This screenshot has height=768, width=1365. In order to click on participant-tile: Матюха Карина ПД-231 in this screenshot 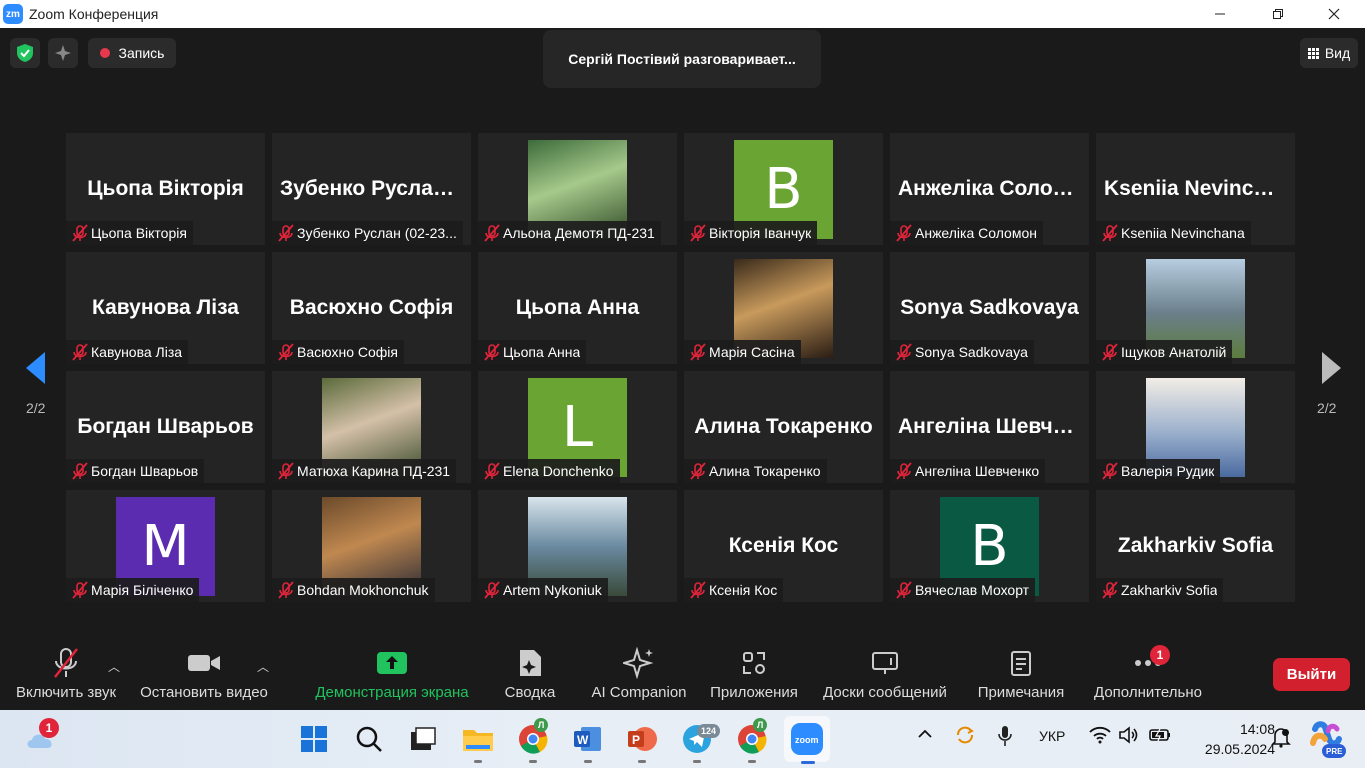, I will do `click(371, 427)`.